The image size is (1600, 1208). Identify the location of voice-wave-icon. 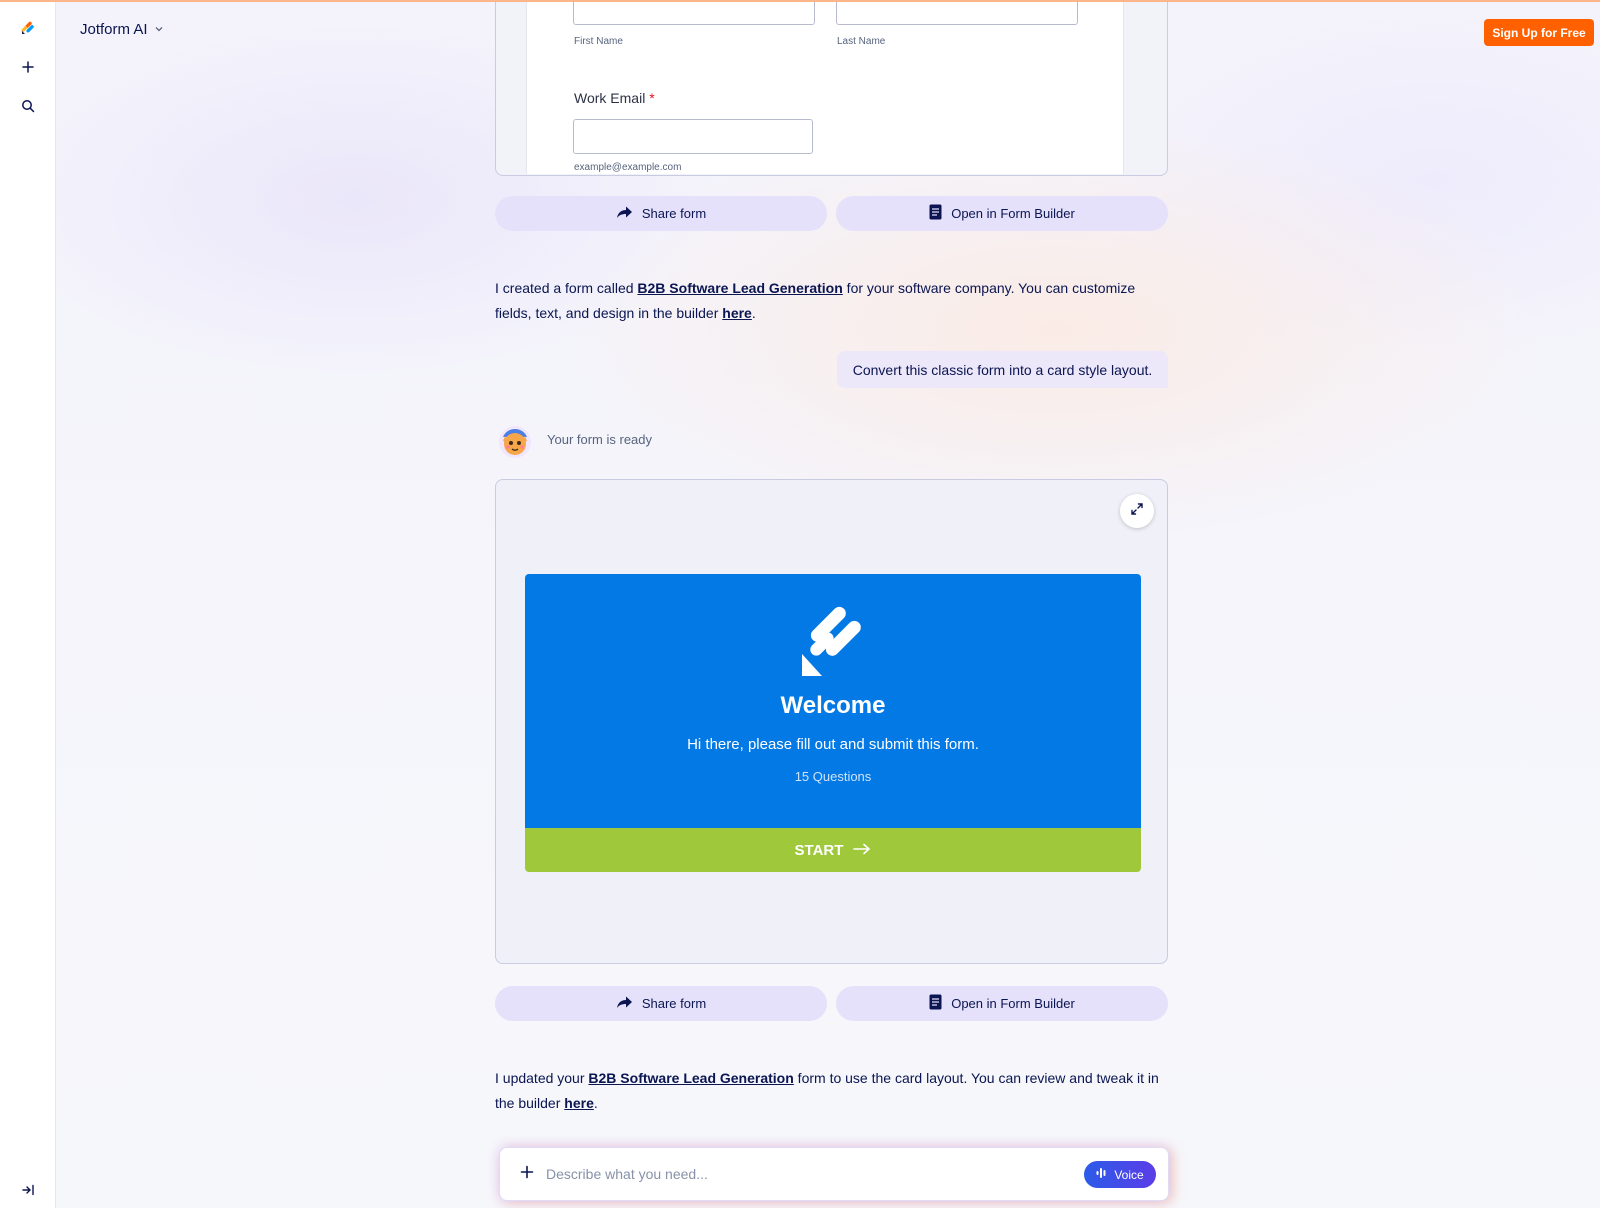
(1102, 1174).